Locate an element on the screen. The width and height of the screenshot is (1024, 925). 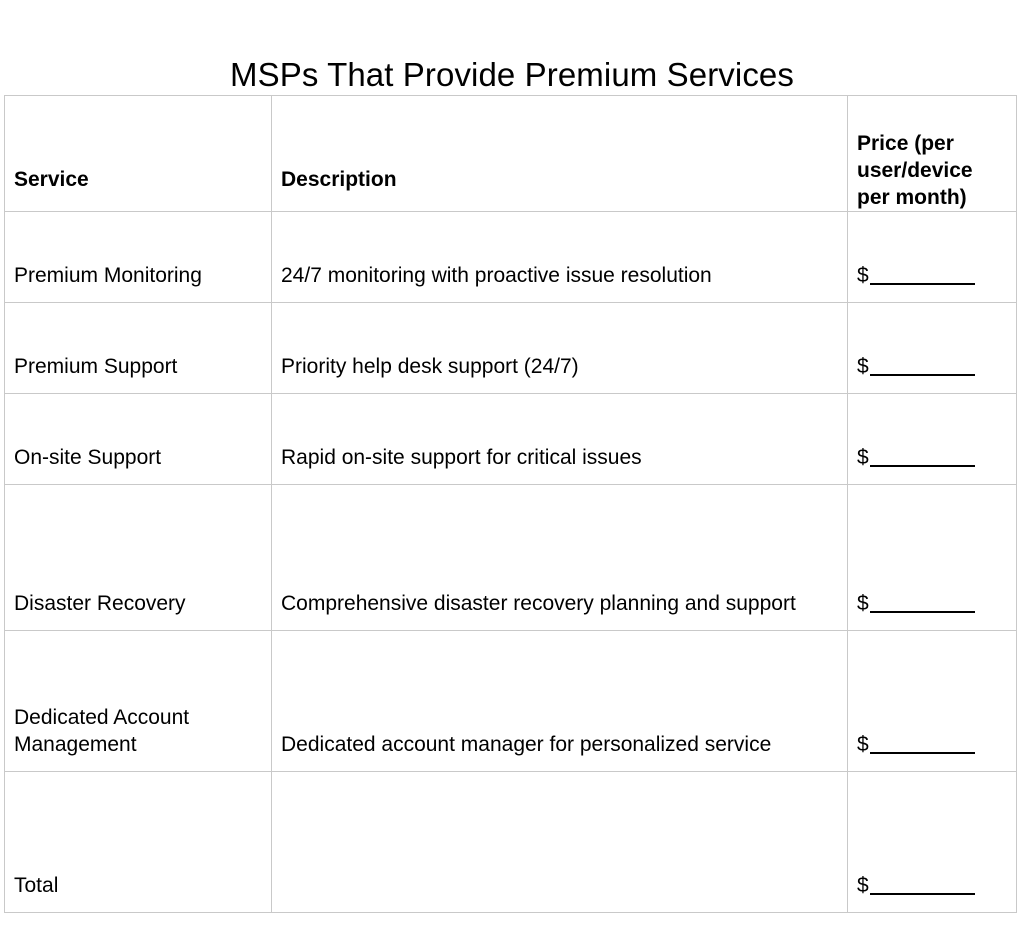
price-header-line-3: per month) is located at coordinates (912, 197).